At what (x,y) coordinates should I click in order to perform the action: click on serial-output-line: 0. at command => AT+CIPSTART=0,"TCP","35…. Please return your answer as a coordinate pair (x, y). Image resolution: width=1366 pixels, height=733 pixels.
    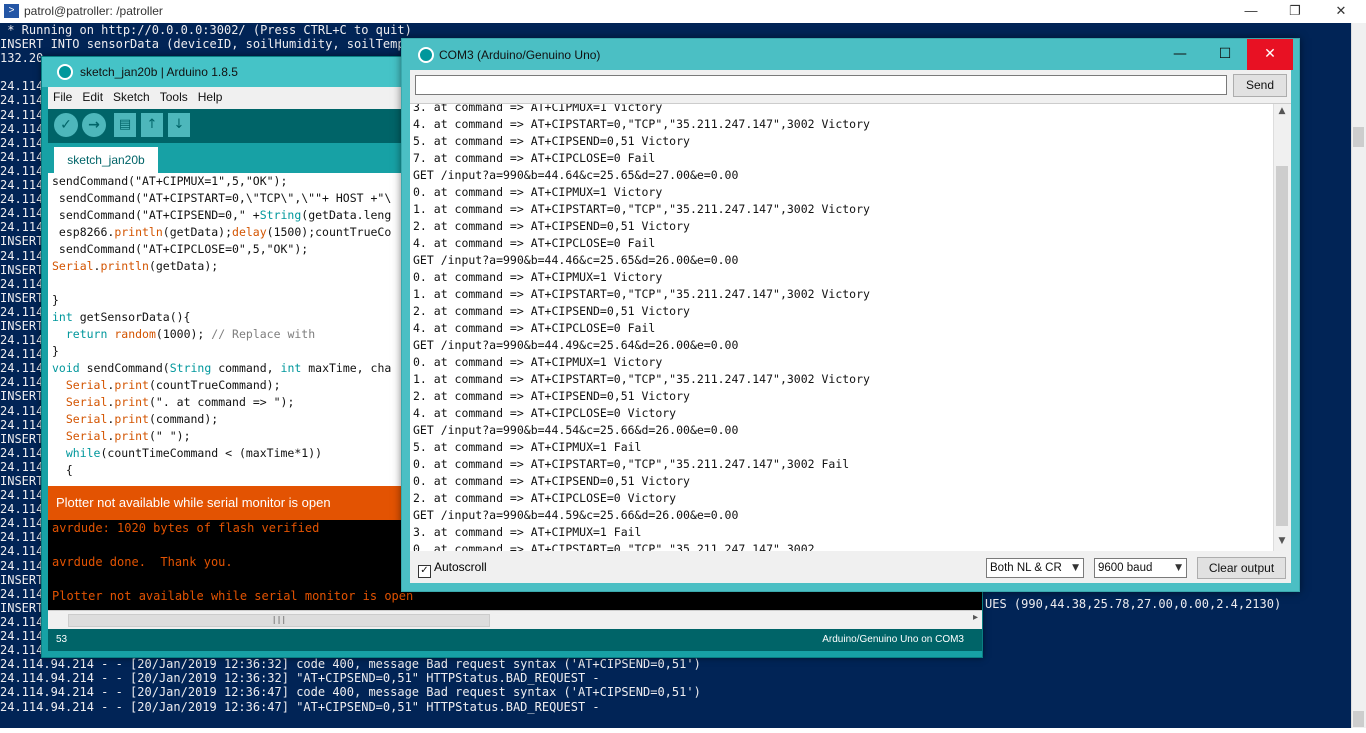
    Looking at the image, I should click on (631, 464).